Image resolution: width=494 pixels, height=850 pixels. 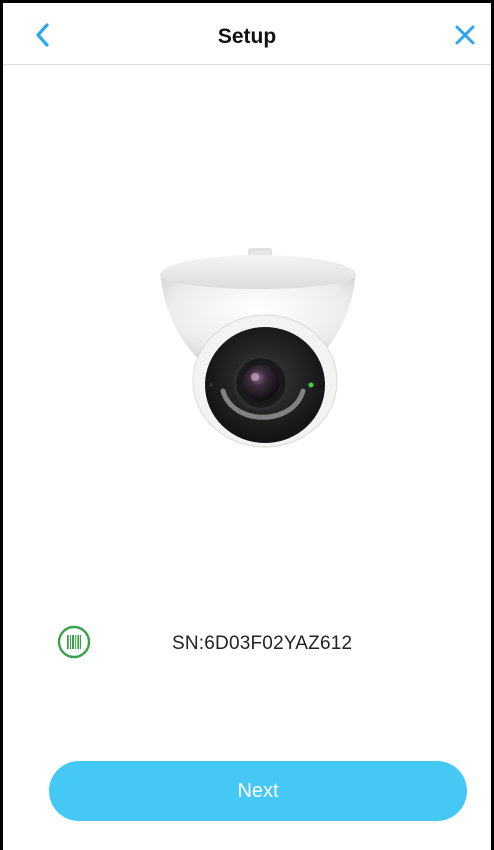 What do you see at coordinates (74, 642) in the screenshot?
I see `barcode-icon` at bounding box center [74, 642].